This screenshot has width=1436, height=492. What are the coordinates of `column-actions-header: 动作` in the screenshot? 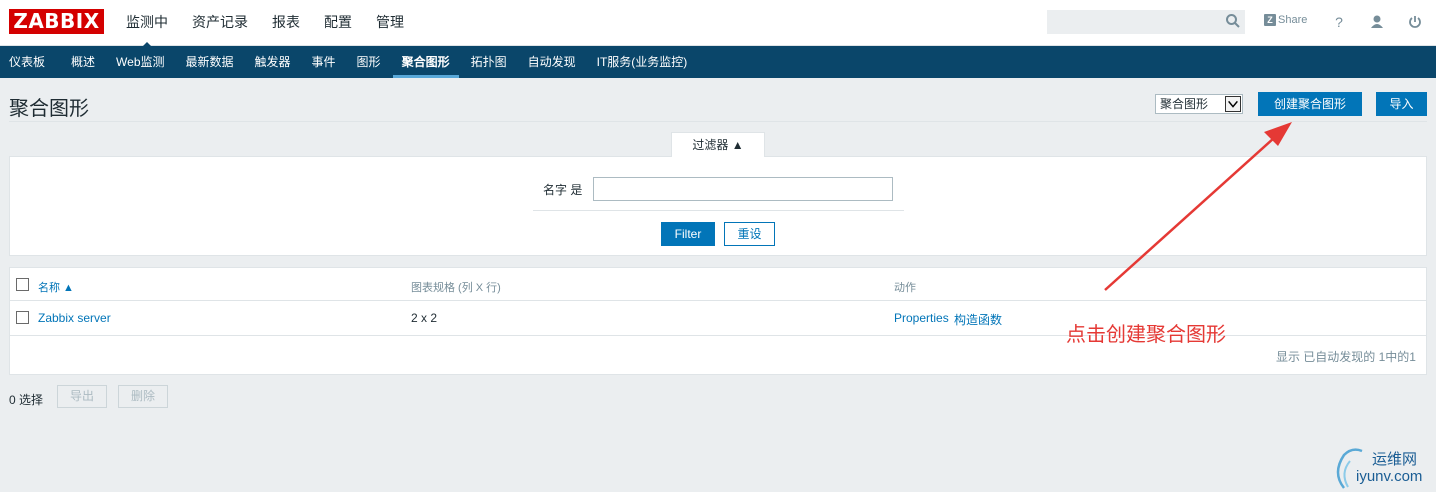 It's located at (905, 288).